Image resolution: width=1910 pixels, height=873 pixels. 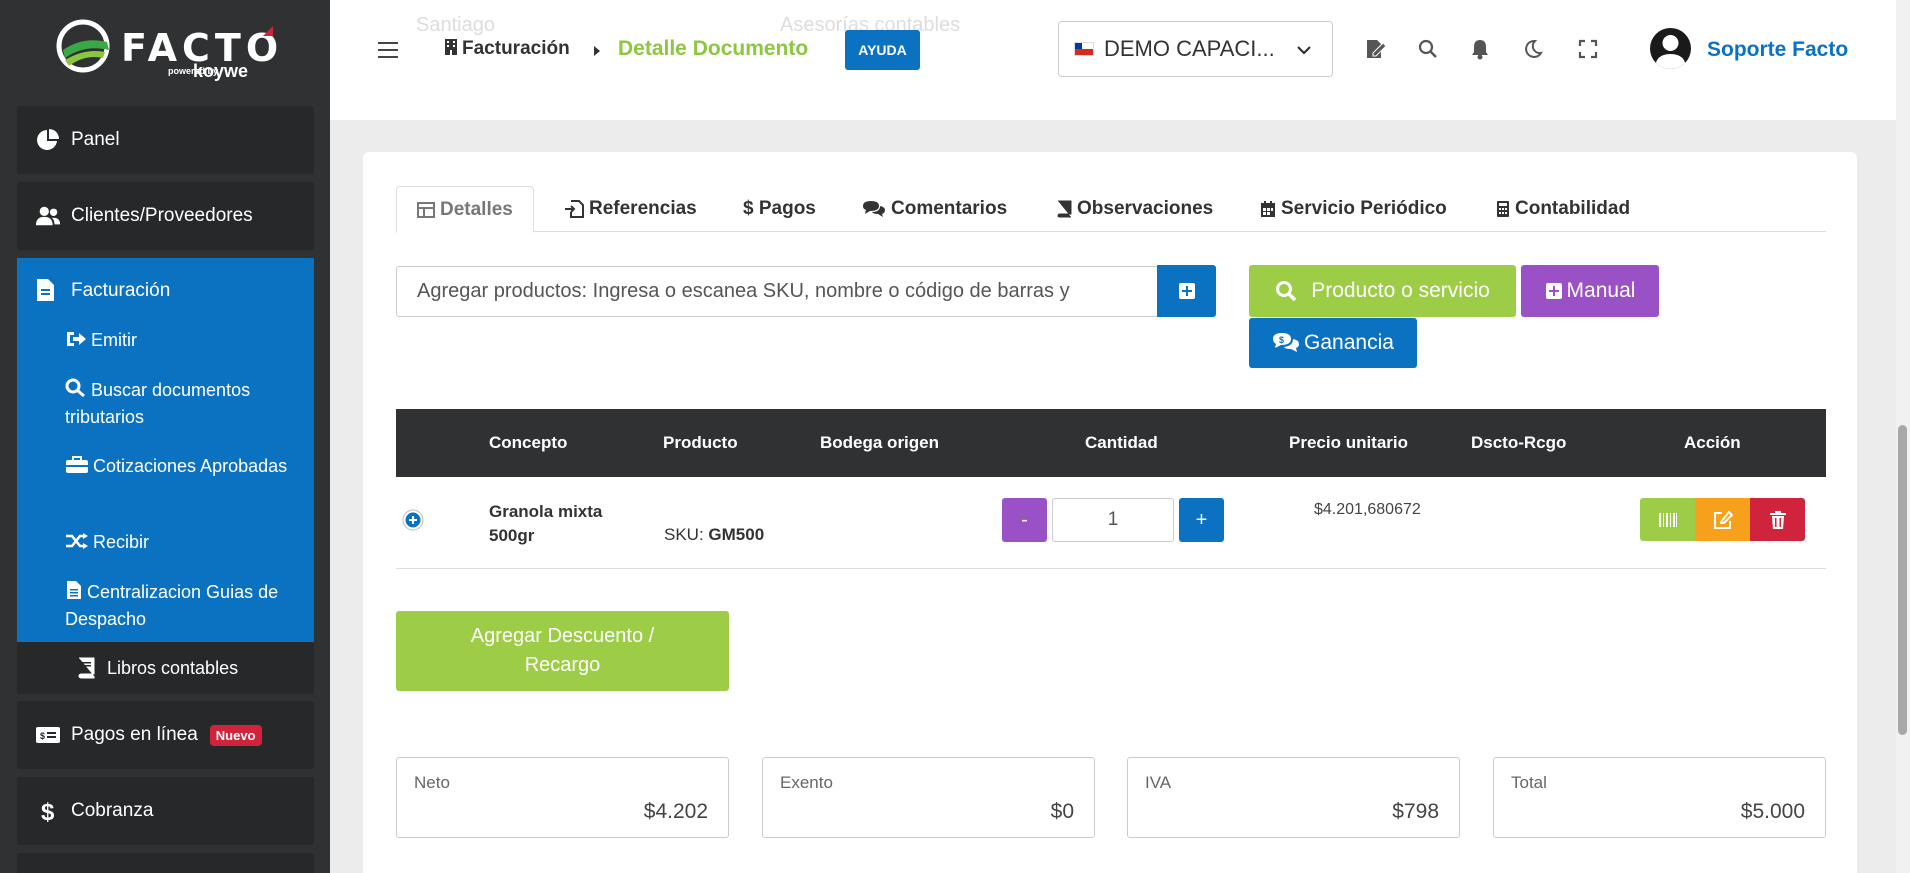 I want to click on sidebar-item-partial, so click(x=165, y=863).